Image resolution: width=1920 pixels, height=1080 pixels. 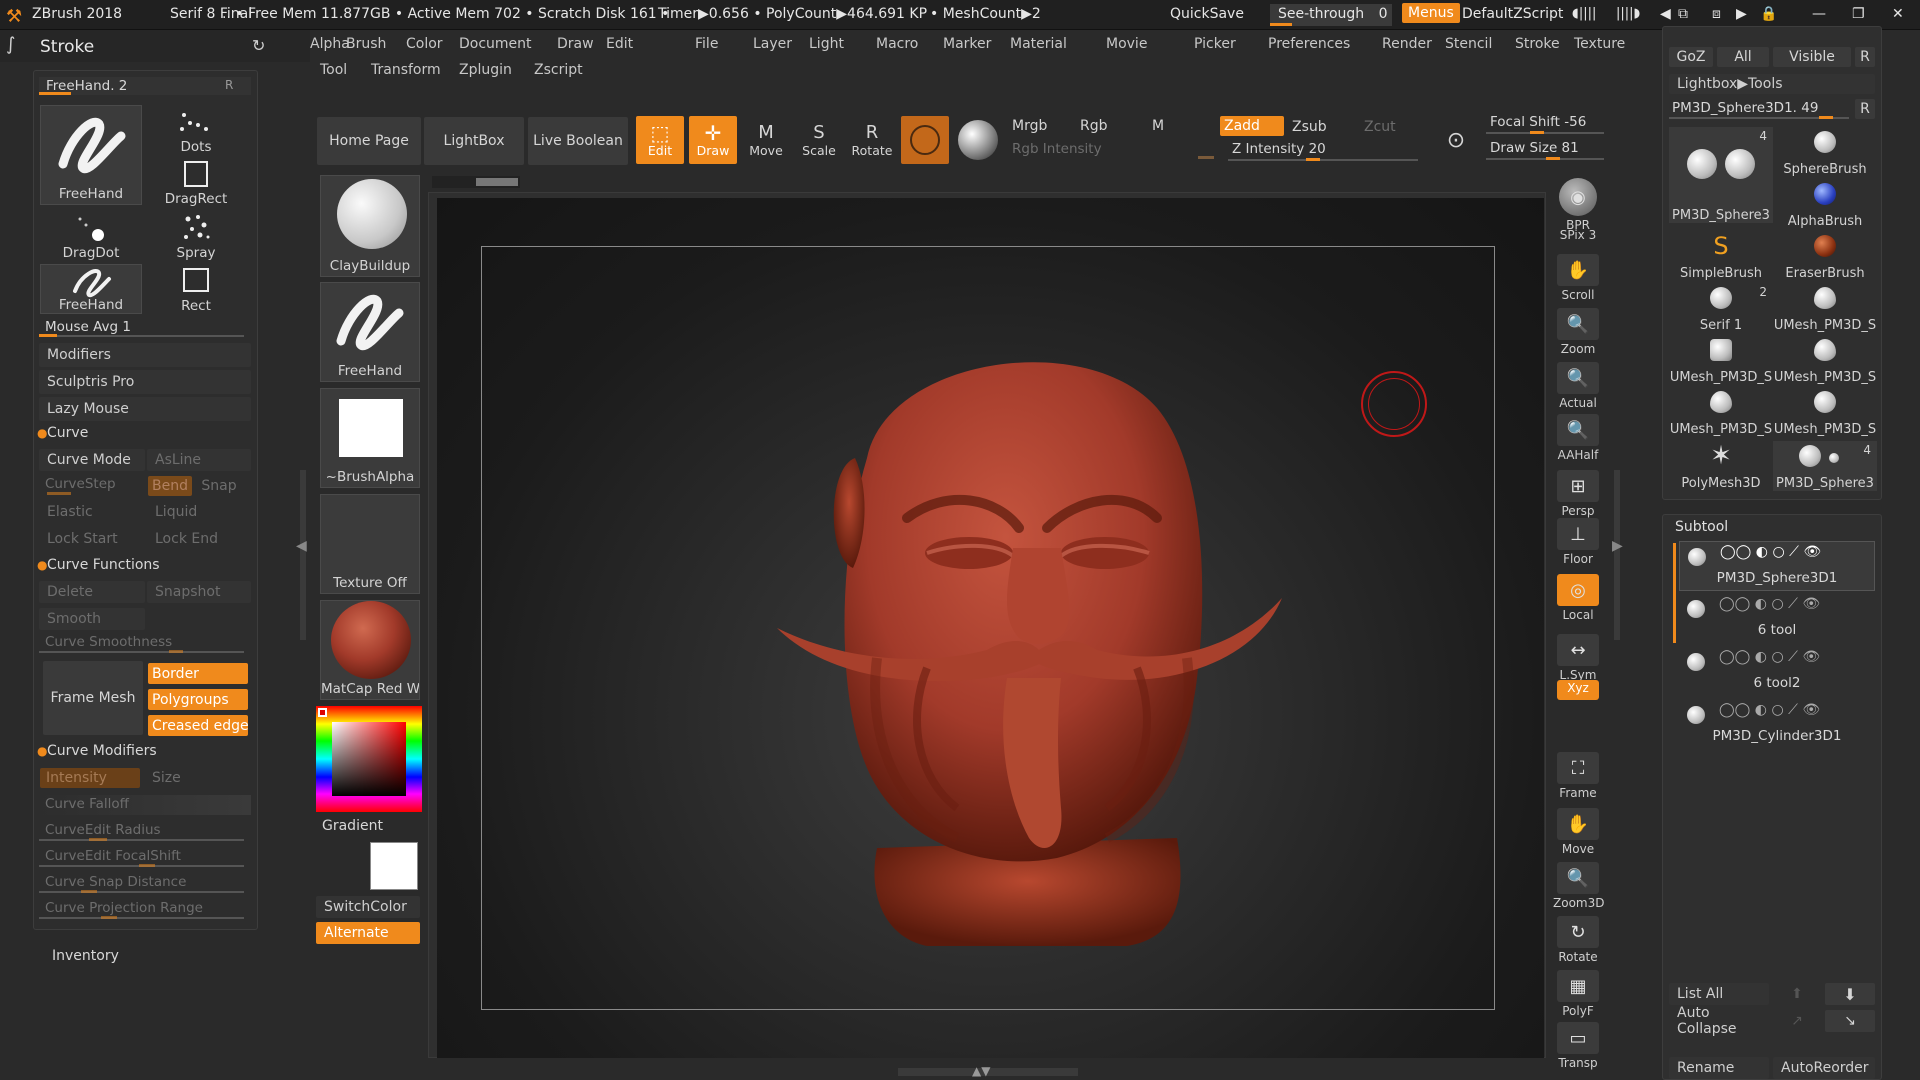 What do you see at coordinates (303, 555) in the screenshot?
I see `left-tray-handle` at bounding box center [303, 555].